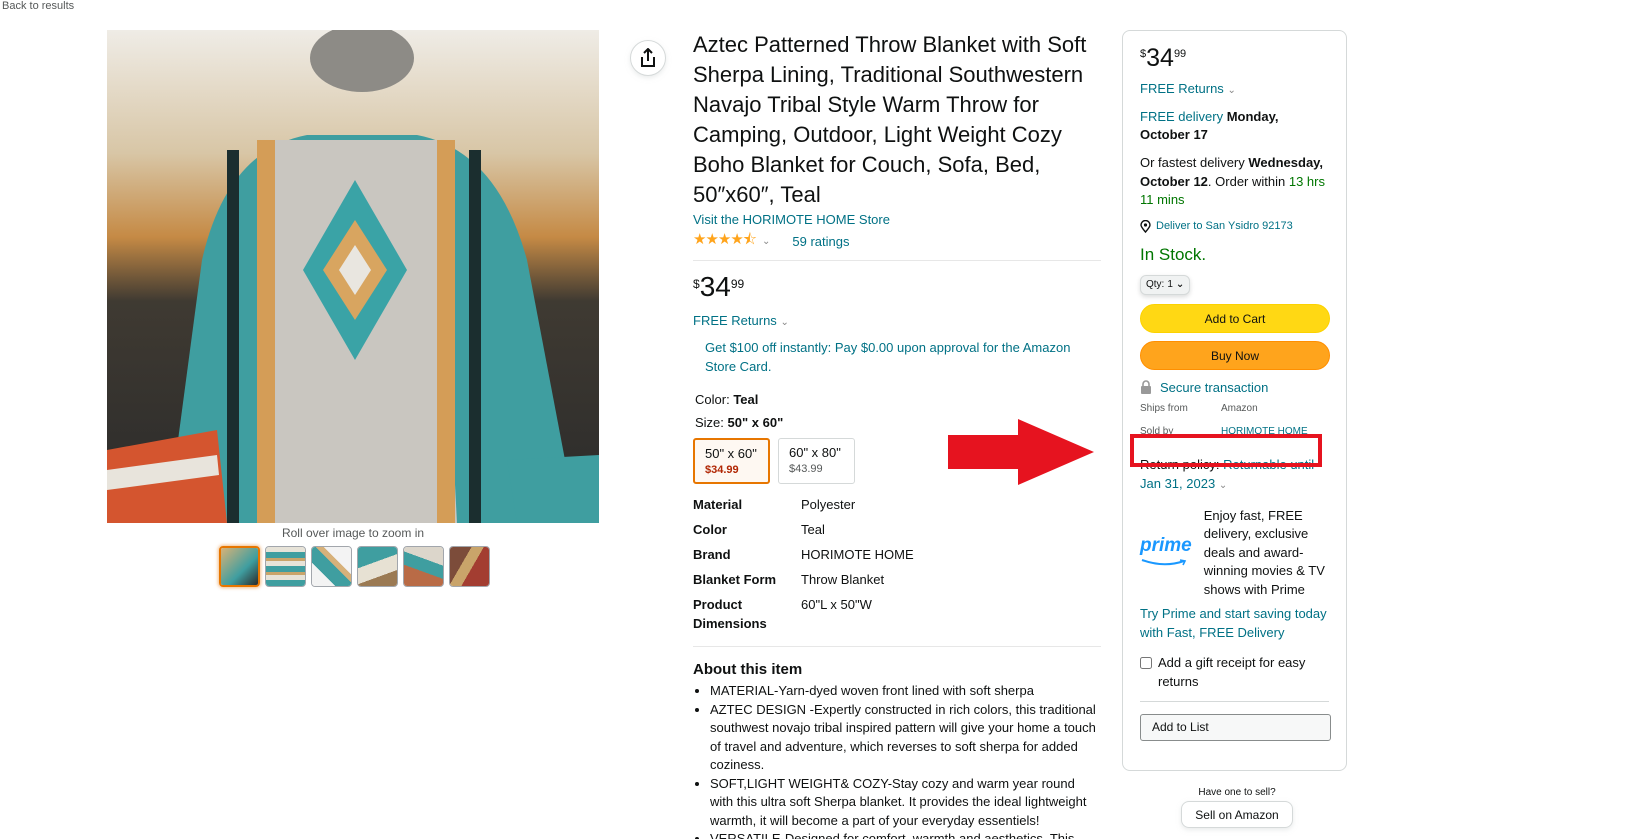 This screenshot has width=1641, height=839. Describe the element at coordinates (746, 399) in the screenshot. I see `color-value: Teal` at that location.